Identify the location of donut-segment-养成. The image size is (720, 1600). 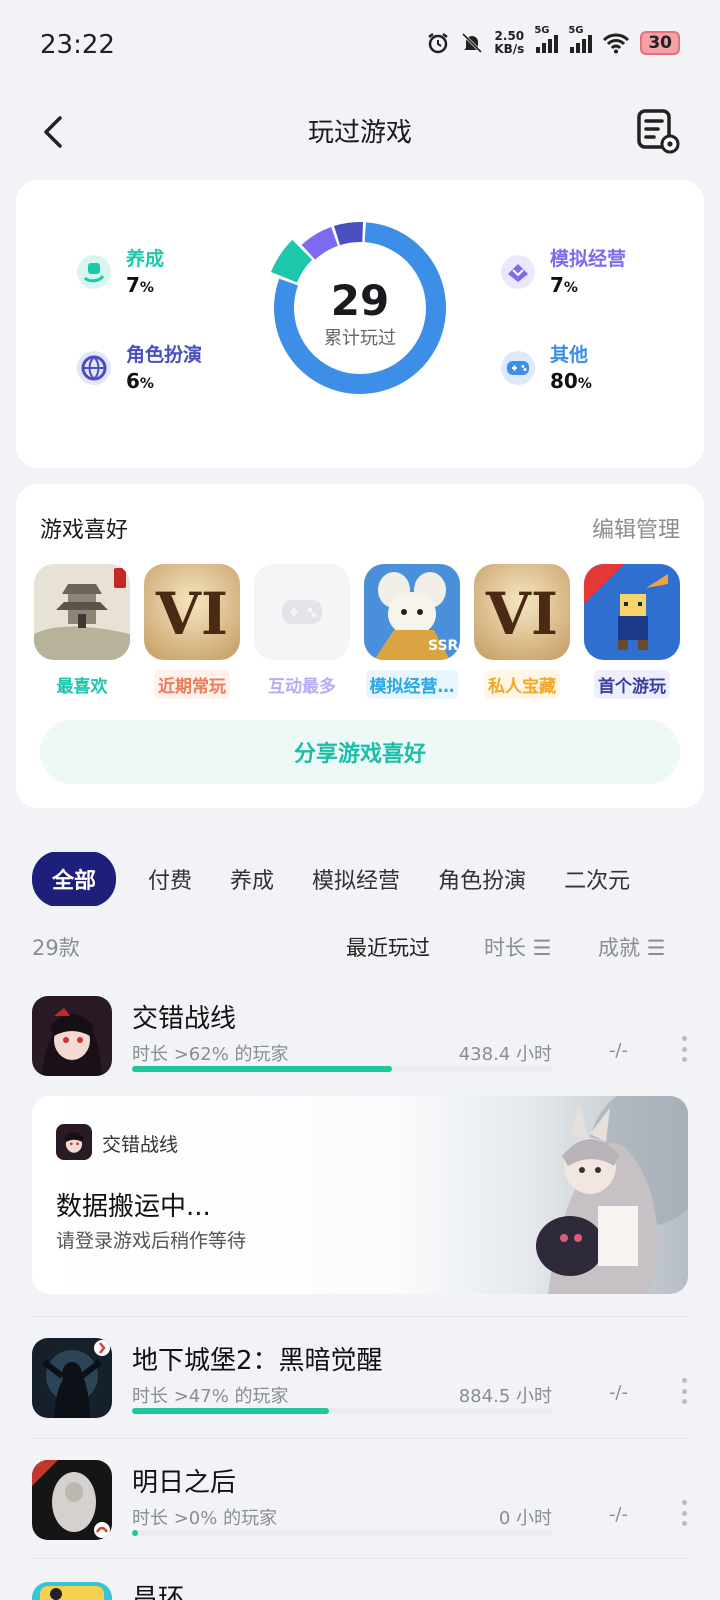
(291, 261).